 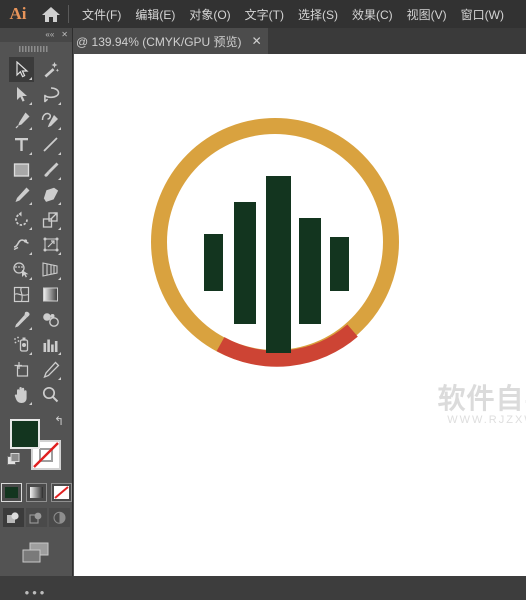 What do you see at coordinates (482, 14) in the screenshot?
I see `menu-window: 窗口(W)` at bounding box center [482, 14].